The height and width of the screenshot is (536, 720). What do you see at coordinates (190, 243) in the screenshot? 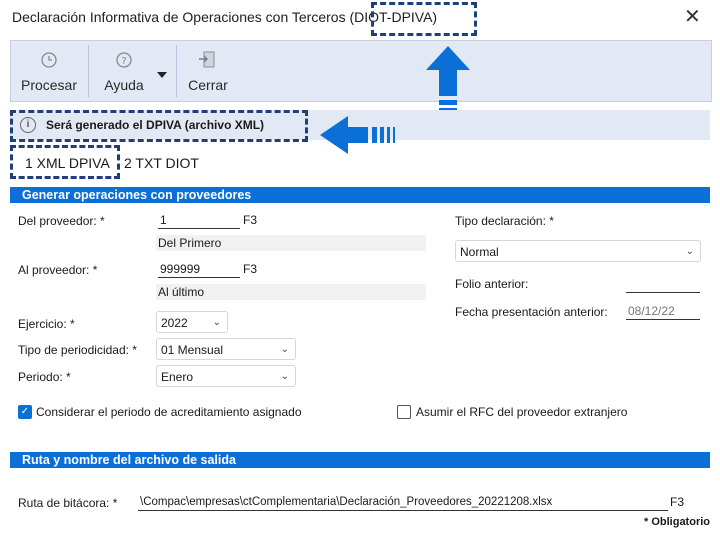
I see `del-proveedor-desc: Del Primero` at bounding box center [190, 243].